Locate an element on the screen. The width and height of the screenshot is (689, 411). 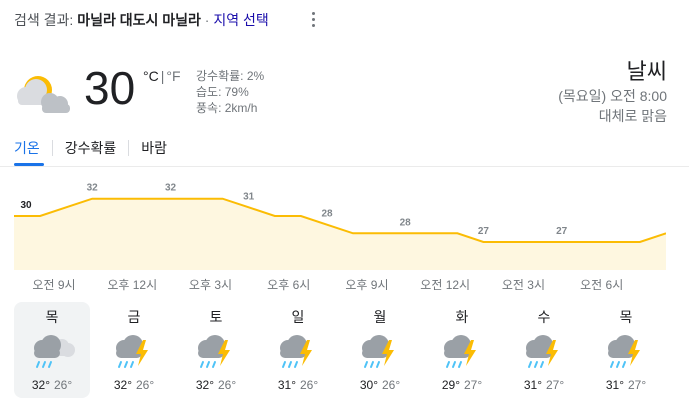
forecast-day: 목 32° 26° is located at coordinates (52, 350).